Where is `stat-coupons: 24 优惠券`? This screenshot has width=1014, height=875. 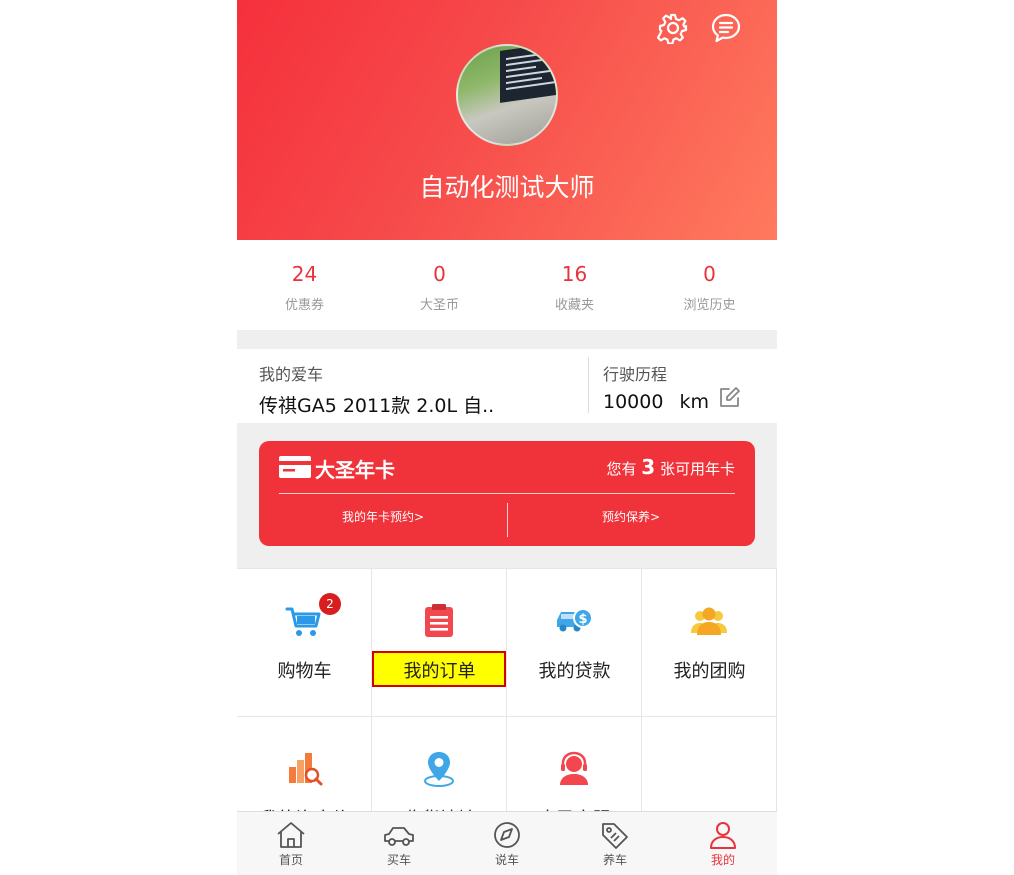
stat-coupons: 24 优惠券 is located at coordinates (304, 285).